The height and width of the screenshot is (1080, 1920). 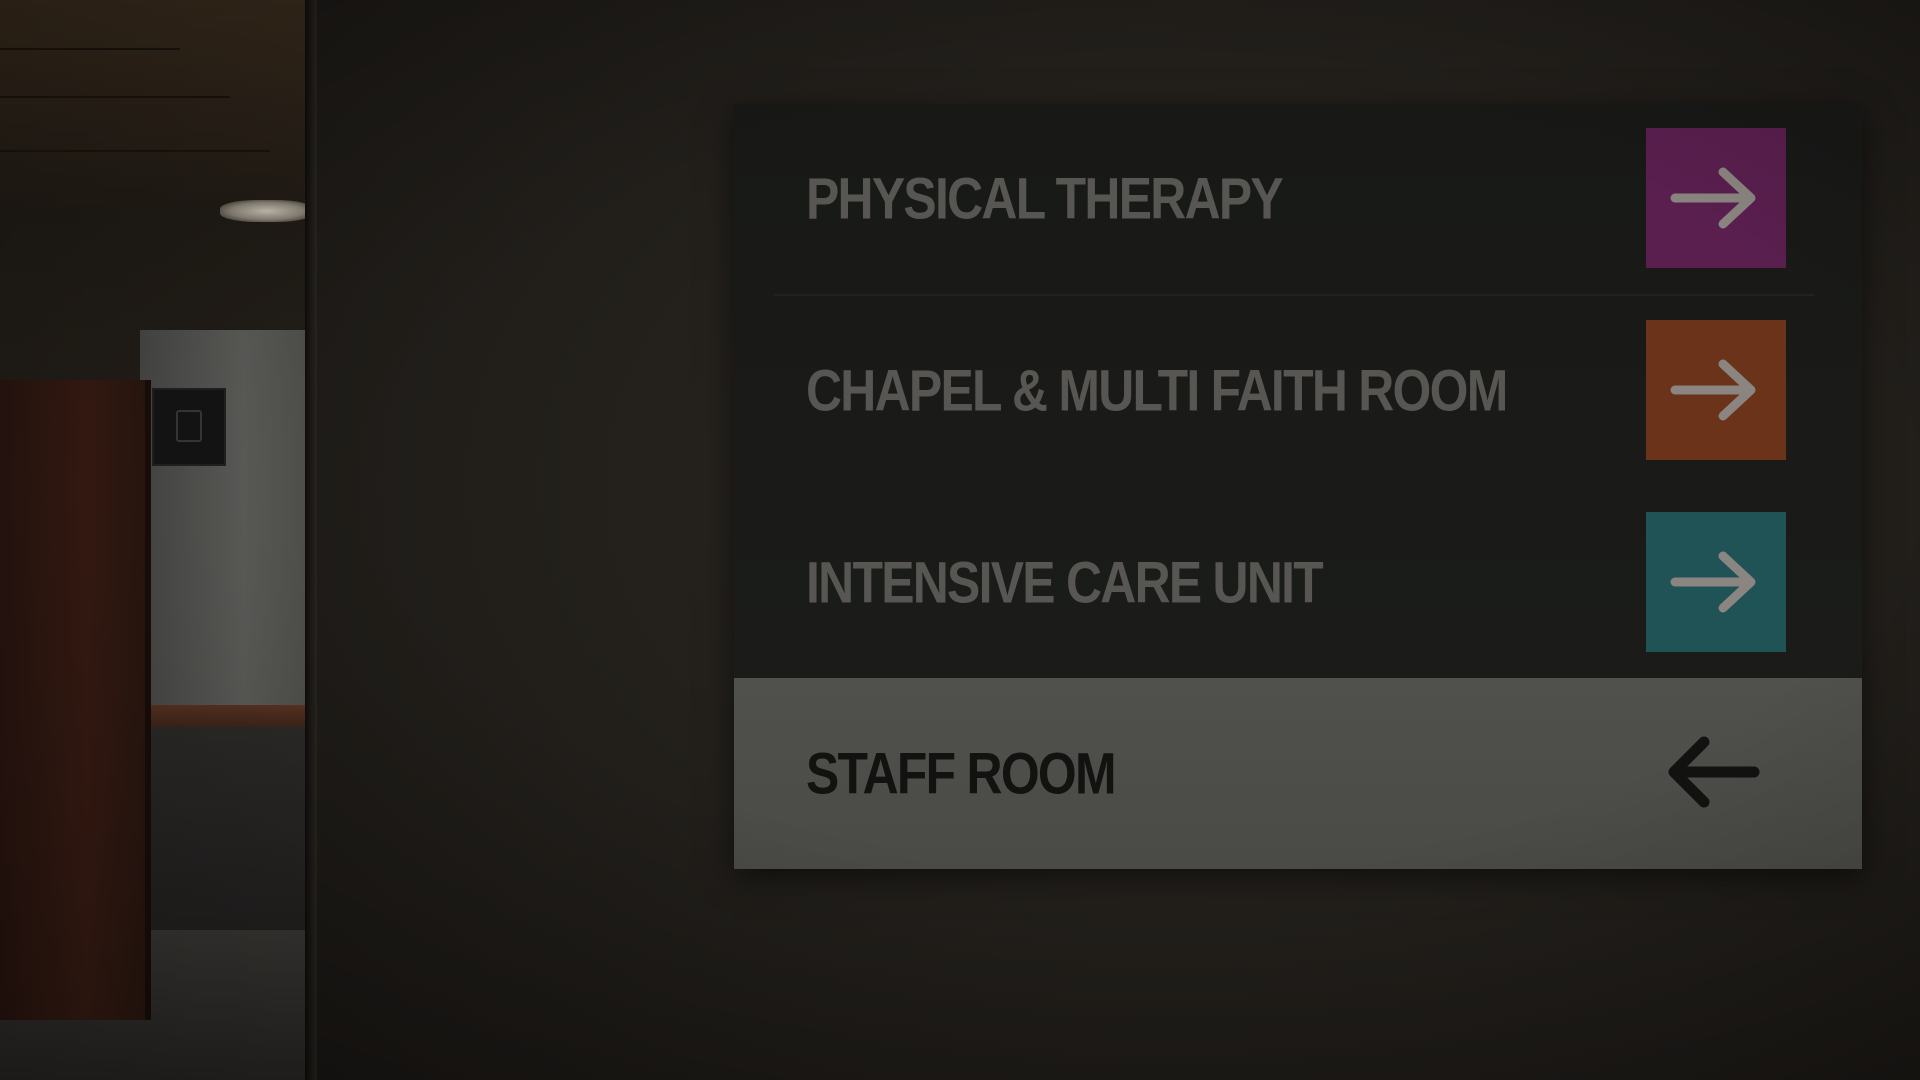 What do you see at coordinates (75, 700) in the screenshot?
I see `corridor-door` at bounding box center [75, 700].